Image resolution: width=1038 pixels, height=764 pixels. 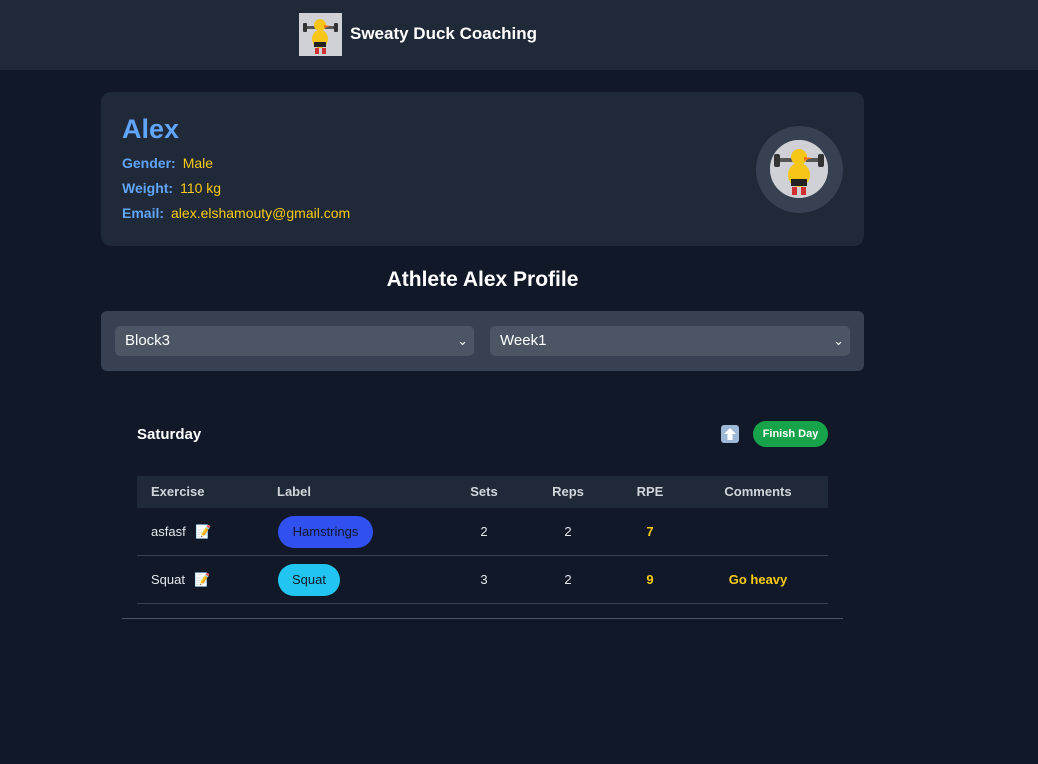 I want to click on weight-label: Weight:, so click(x=148, y=188).